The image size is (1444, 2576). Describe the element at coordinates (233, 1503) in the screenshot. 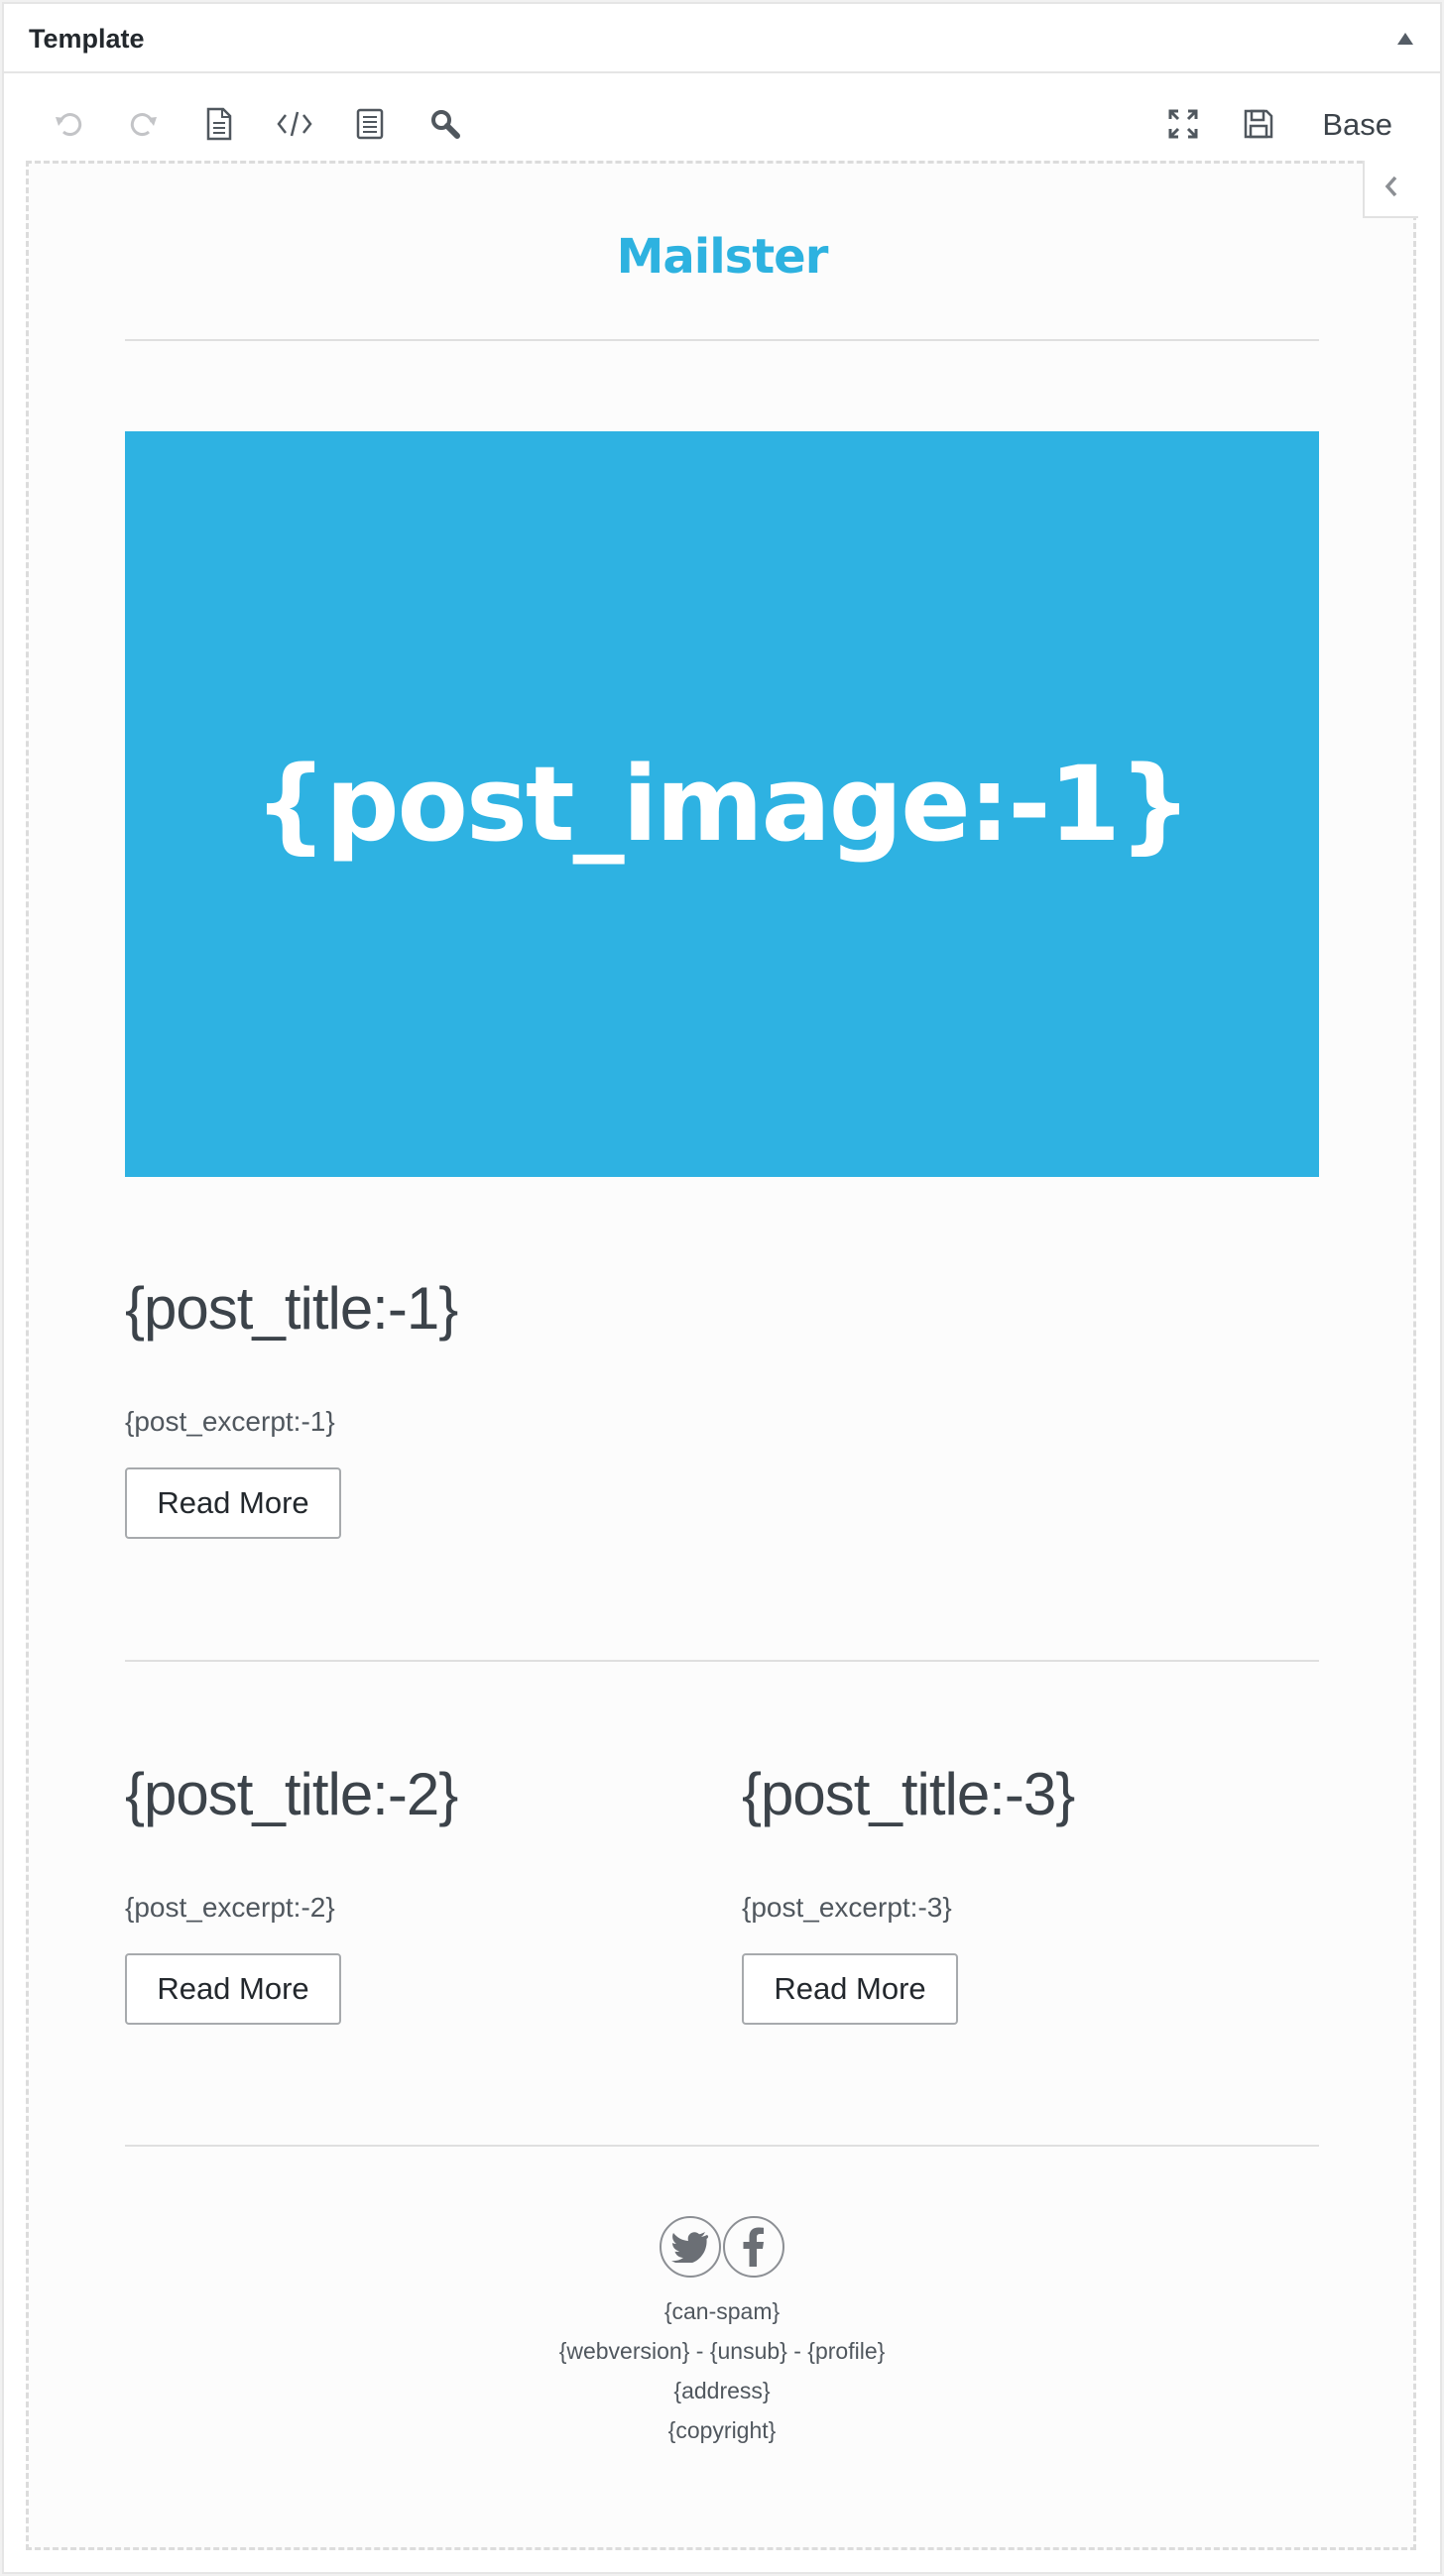

I see `read-more-button-1: Read More` at that location.